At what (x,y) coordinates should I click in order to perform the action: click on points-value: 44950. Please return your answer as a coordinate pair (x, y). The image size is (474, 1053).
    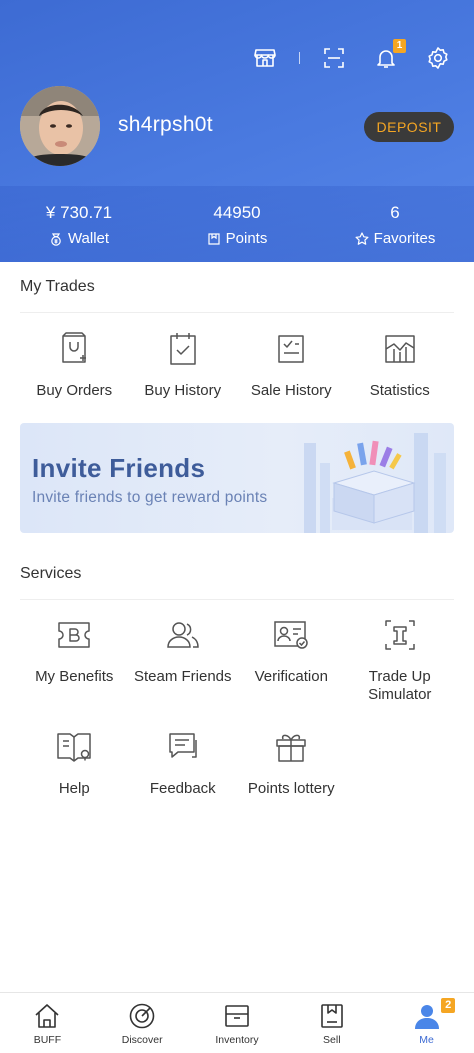
    Looking at the image, I should click on (237, 212).